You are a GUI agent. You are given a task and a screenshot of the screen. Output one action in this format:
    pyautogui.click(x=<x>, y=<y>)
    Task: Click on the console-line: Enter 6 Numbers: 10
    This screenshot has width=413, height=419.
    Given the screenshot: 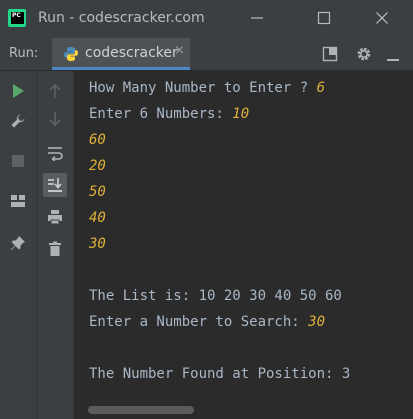 What is the action you would take?
    pyautogui.click(x=169, y=114)
    